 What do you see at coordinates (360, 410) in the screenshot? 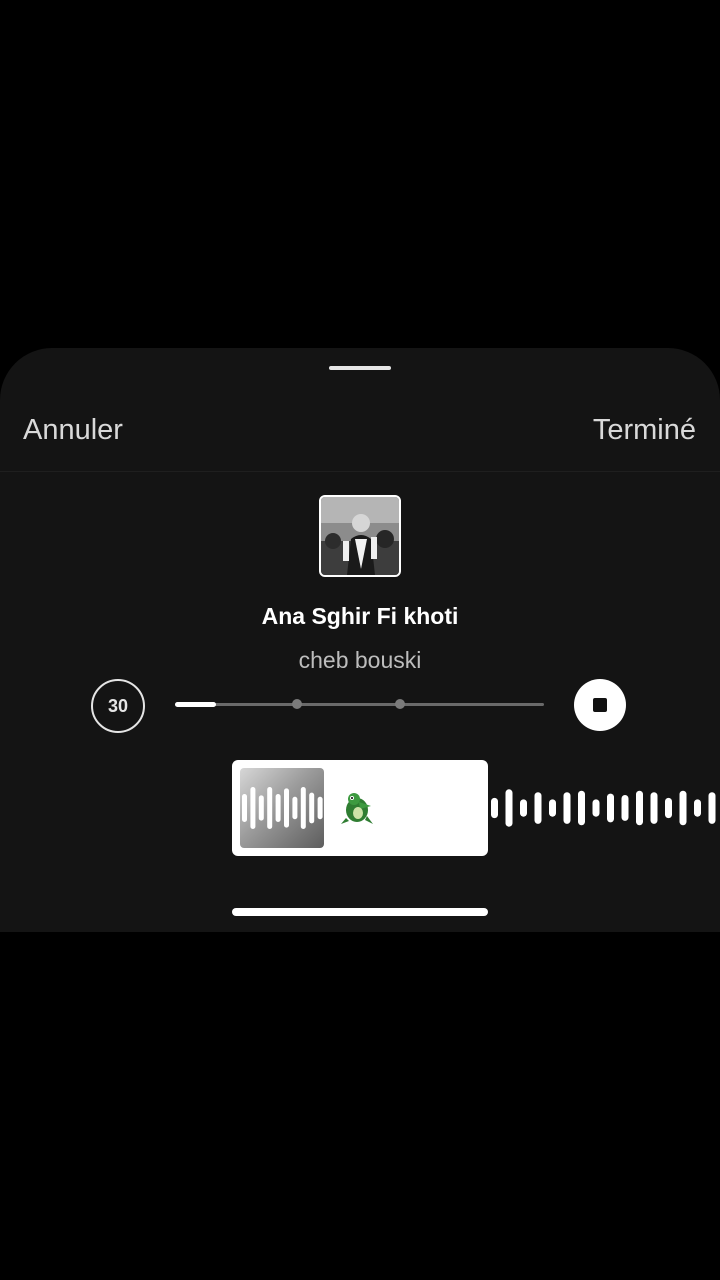
I see `sheet-header: Annuler Terminé` at bounding box center [360, 410].